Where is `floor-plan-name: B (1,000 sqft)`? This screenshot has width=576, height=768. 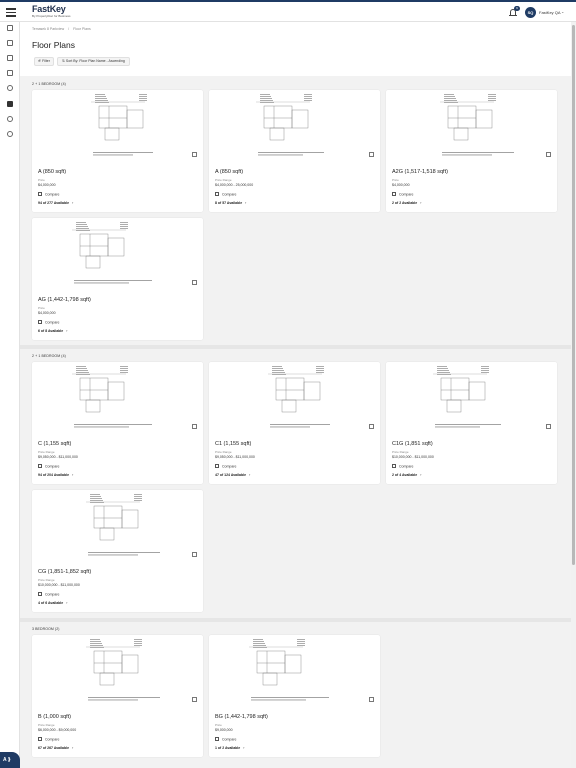
floor-plan-name: B (1,000 sqft) is located at coordinates (54, 717).